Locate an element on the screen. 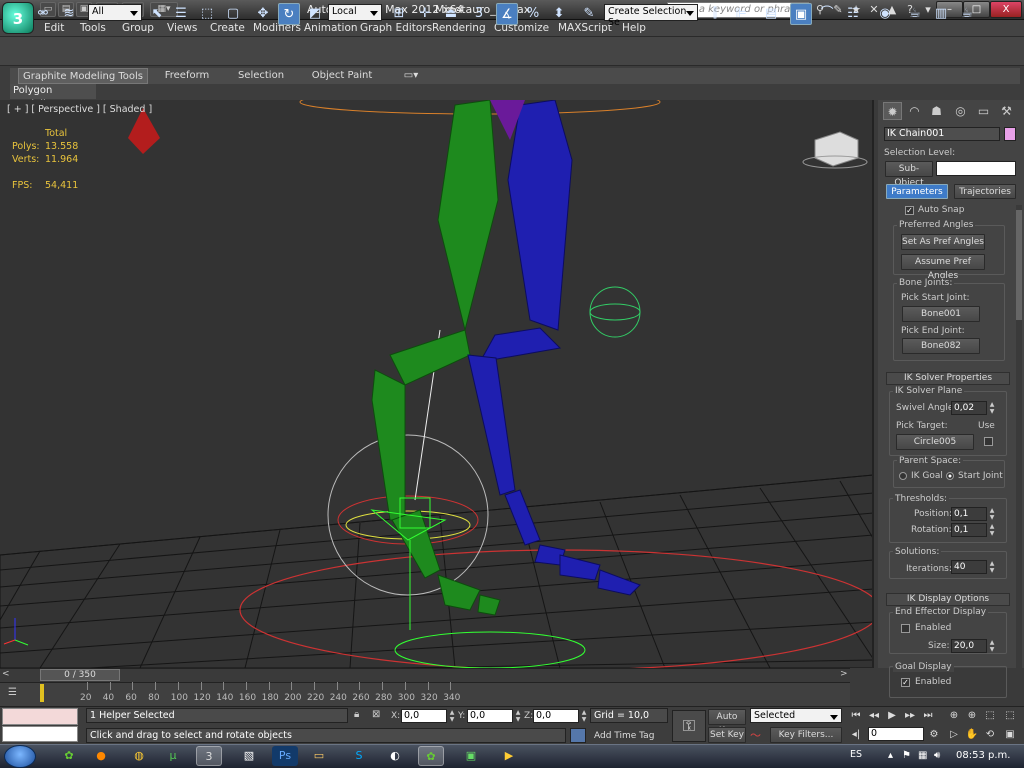  auto-key-button: Auto Key is located at coordinates (727, 722).